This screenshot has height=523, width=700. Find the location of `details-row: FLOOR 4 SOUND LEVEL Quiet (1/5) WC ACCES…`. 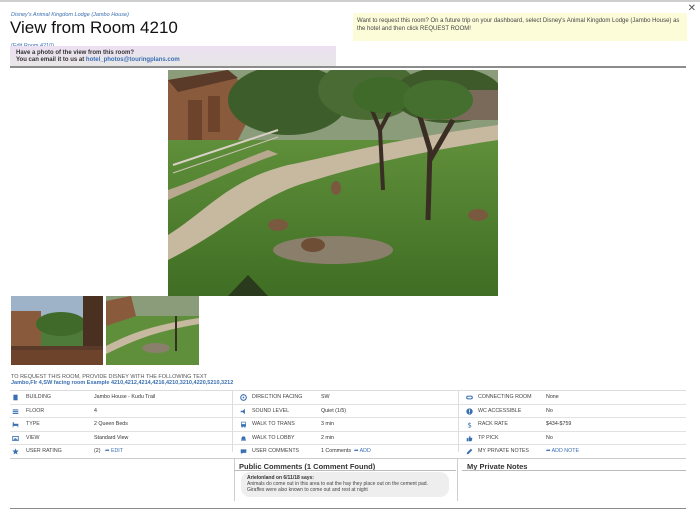

details-row: FLOOR 4 SOUND LEVEL Quiet (1/5) WC ACCES… is located at coordinates (348, 411).